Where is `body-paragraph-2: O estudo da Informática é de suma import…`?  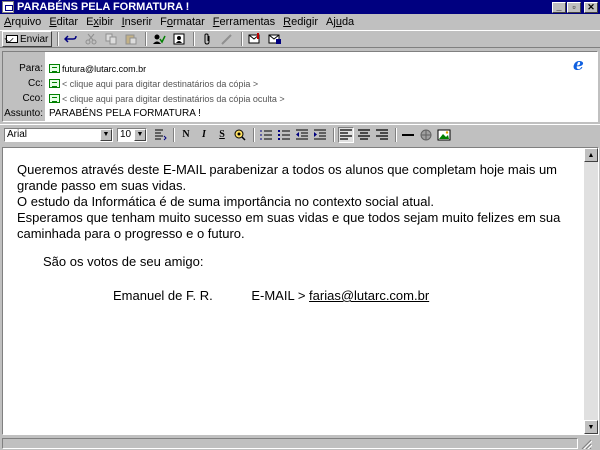
body-paragraph-2: O estudo da Informática é de suma import… is located at coordinates (225, 201).